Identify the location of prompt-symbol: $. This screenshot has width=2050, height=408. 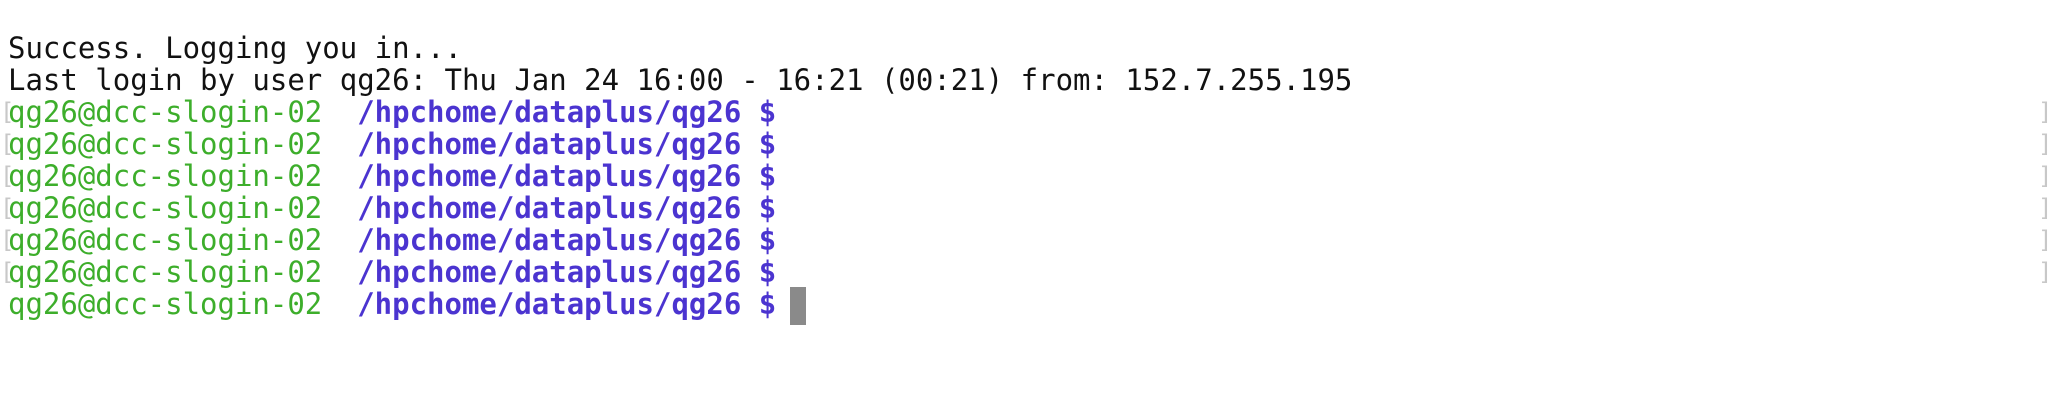
(767, 304).